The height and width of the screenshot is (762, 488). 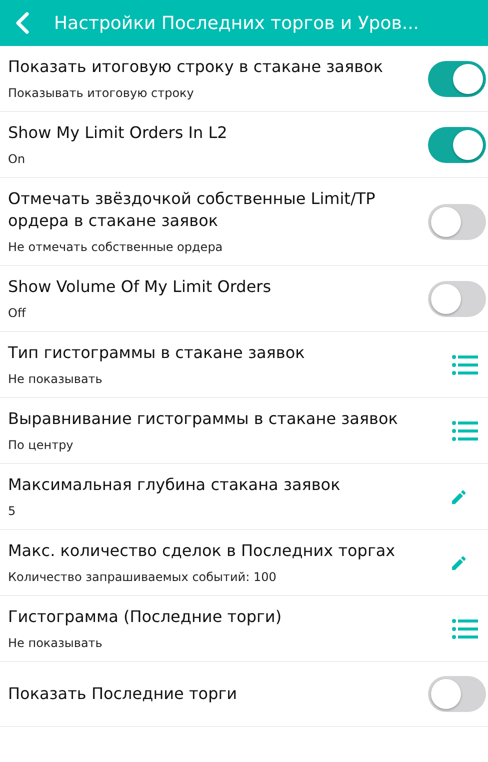 I want to click on setting-title: Показать итоговую строку в стакане заявок, so click(x=196, y=67).